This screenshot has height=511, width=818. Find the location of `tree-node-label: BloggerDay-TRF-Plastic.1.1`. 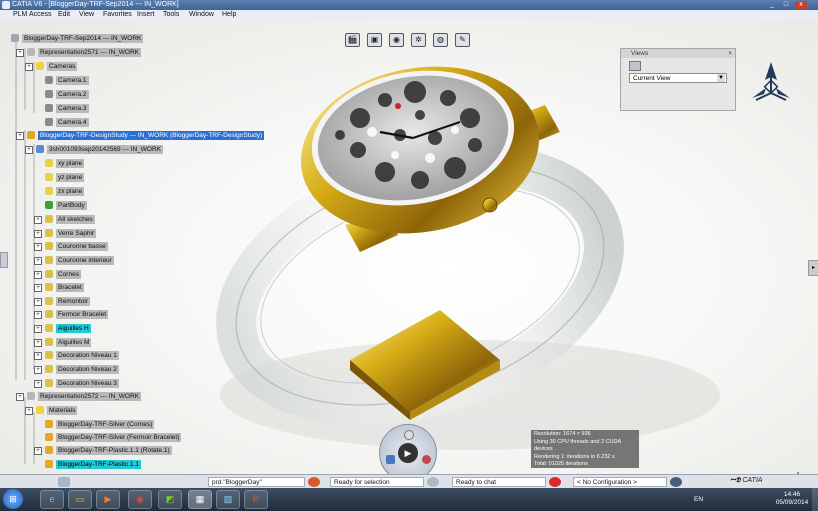

tree-node-label: BloggerDay-TRF-Plastic.1.1 is located at coordinates (98, 464).